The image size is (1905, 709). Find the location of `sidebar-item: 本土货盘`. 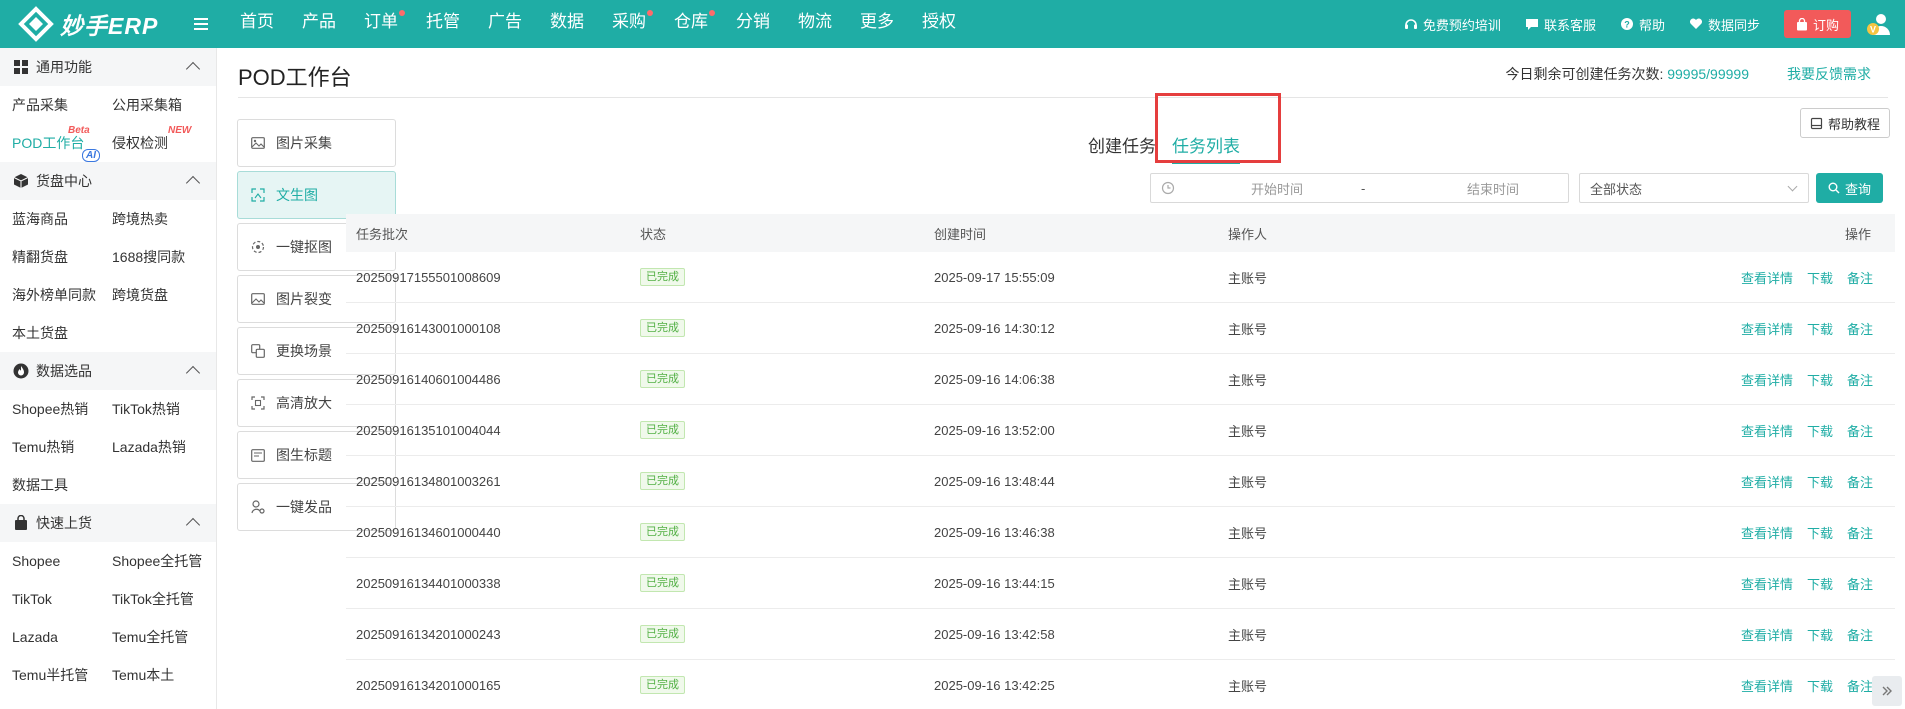

sidebar-item: 本土货盘 is located at coordinates (62, 333).